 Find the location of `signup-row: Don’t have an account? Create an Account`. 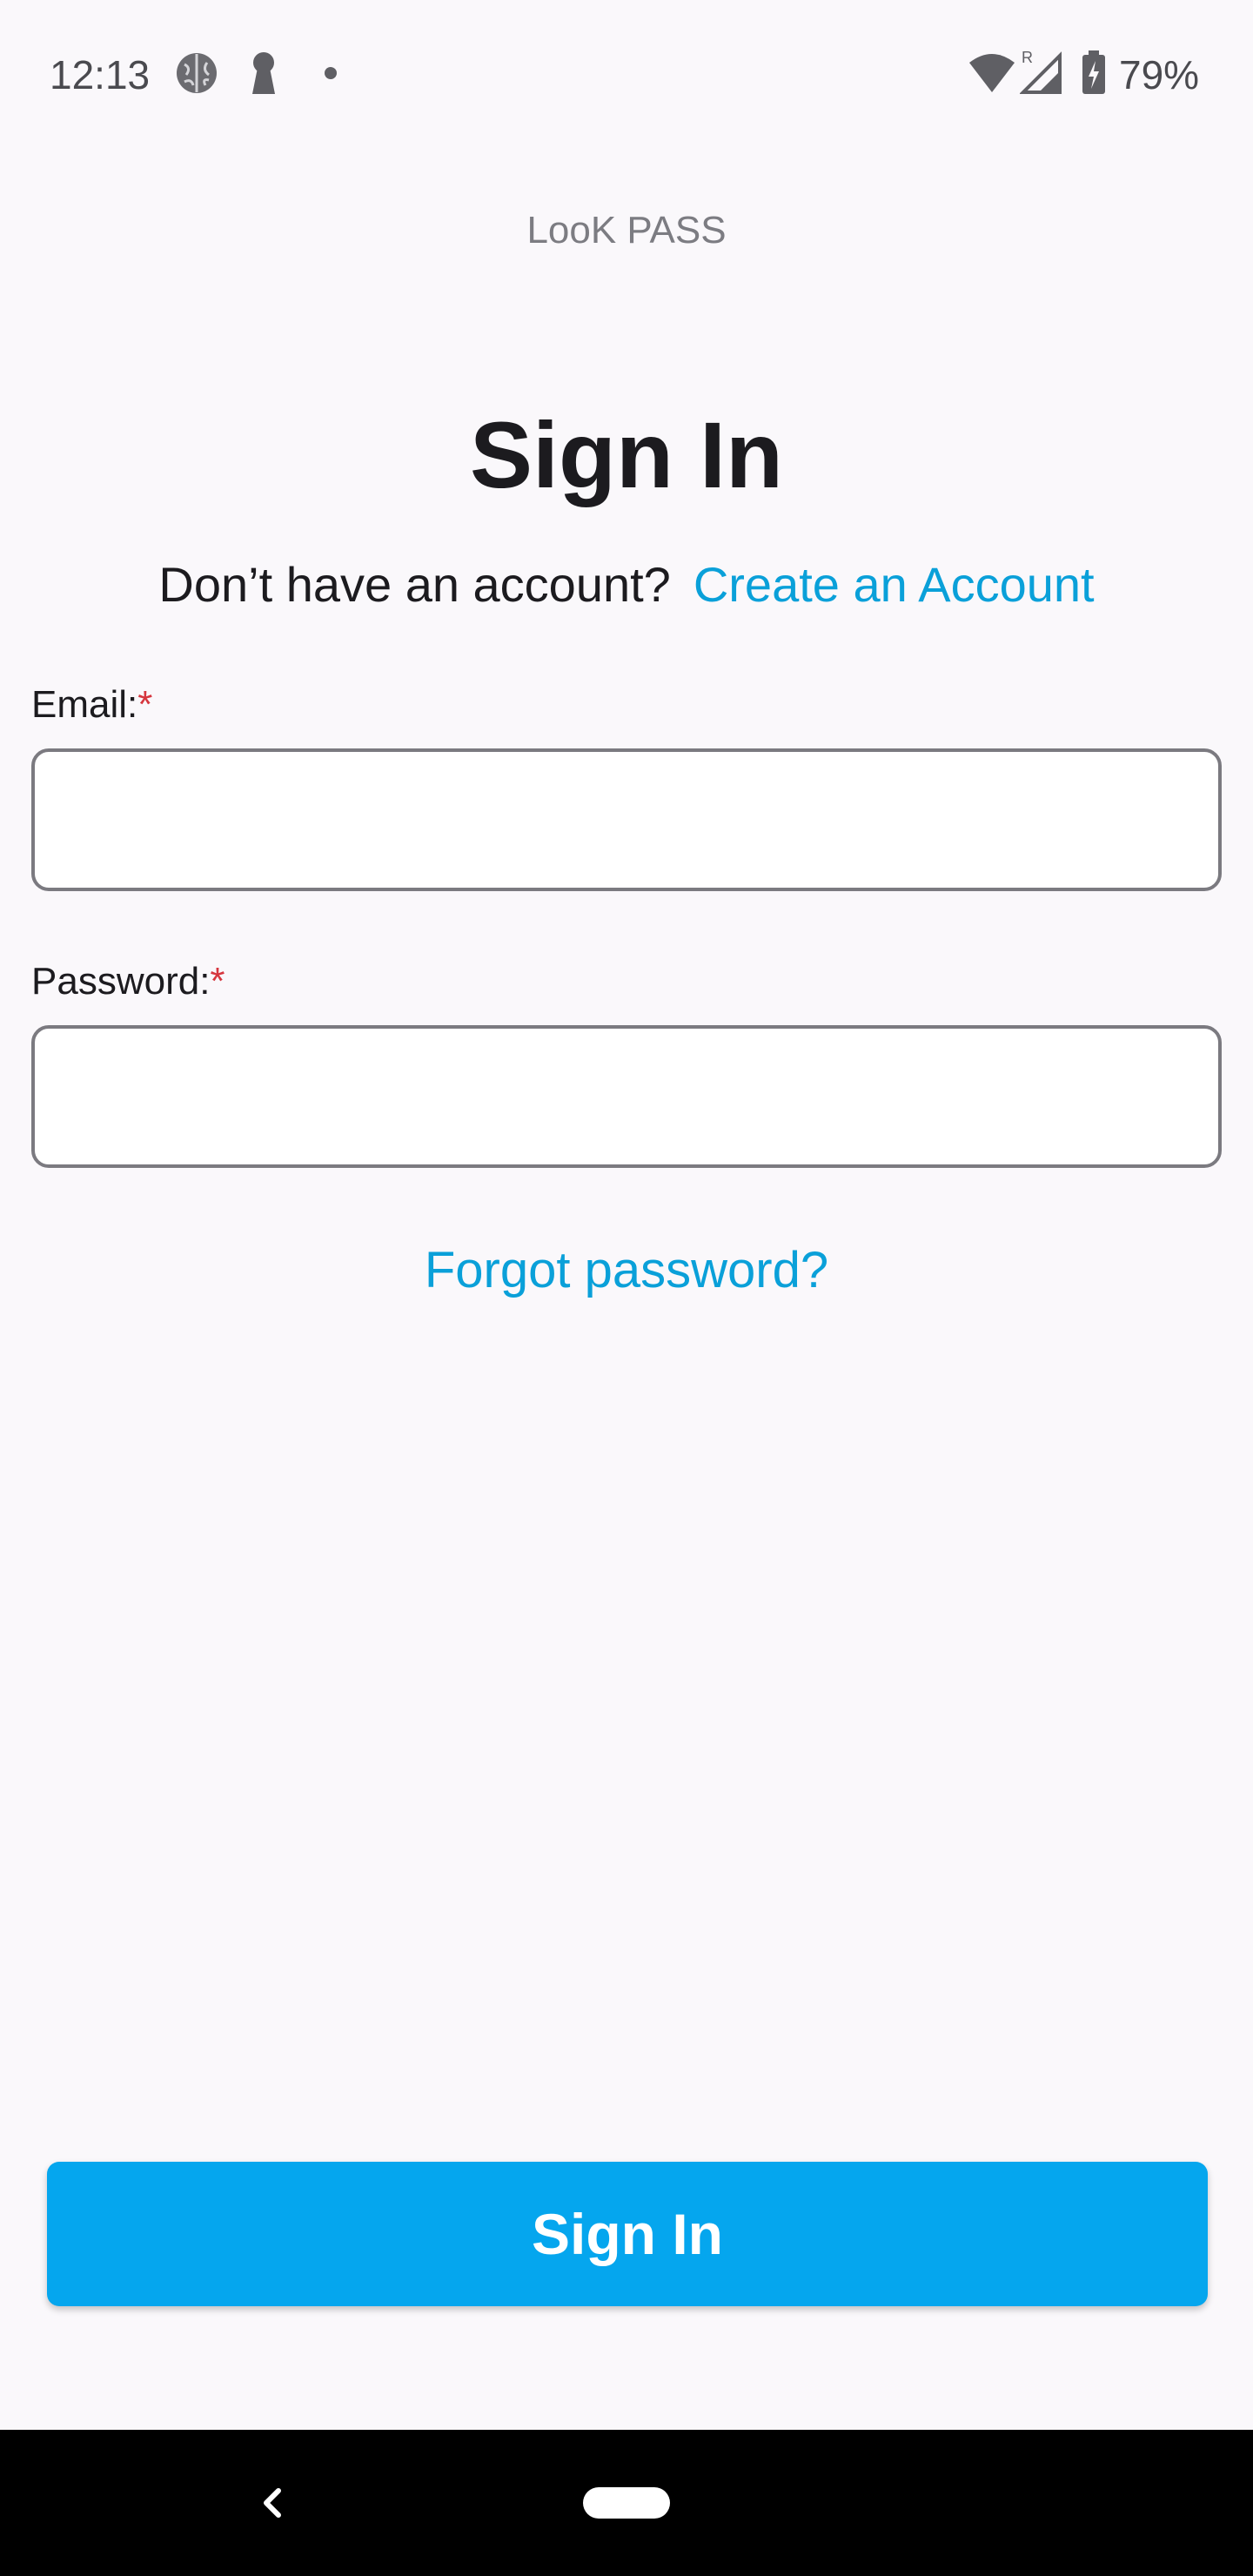

signup-row: Don’t have an account? Create an Account is located at coordinates (626, 585).